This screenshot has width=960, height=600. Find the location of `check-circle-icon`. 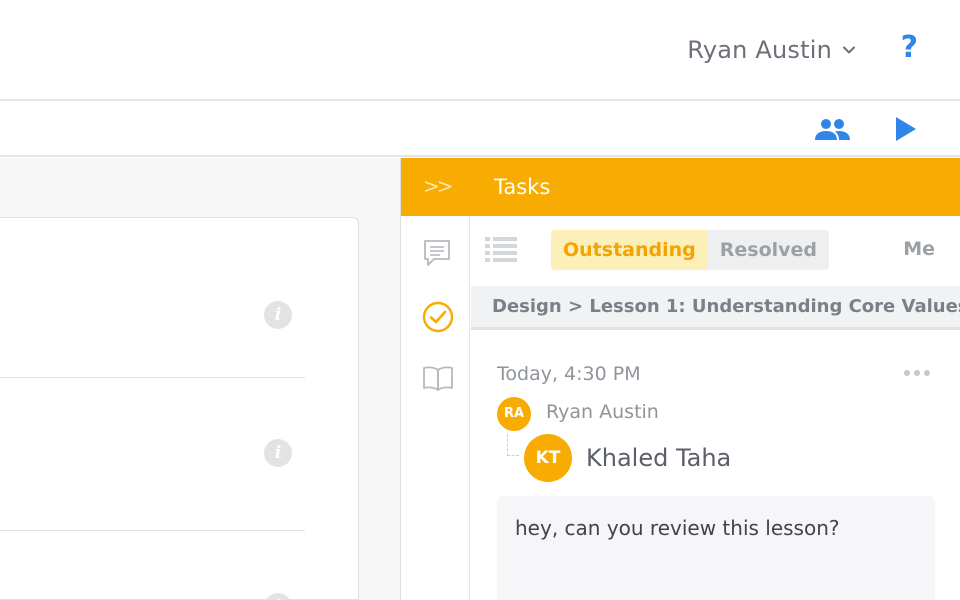

check-circle-icon is located at coordinates (438, 317).